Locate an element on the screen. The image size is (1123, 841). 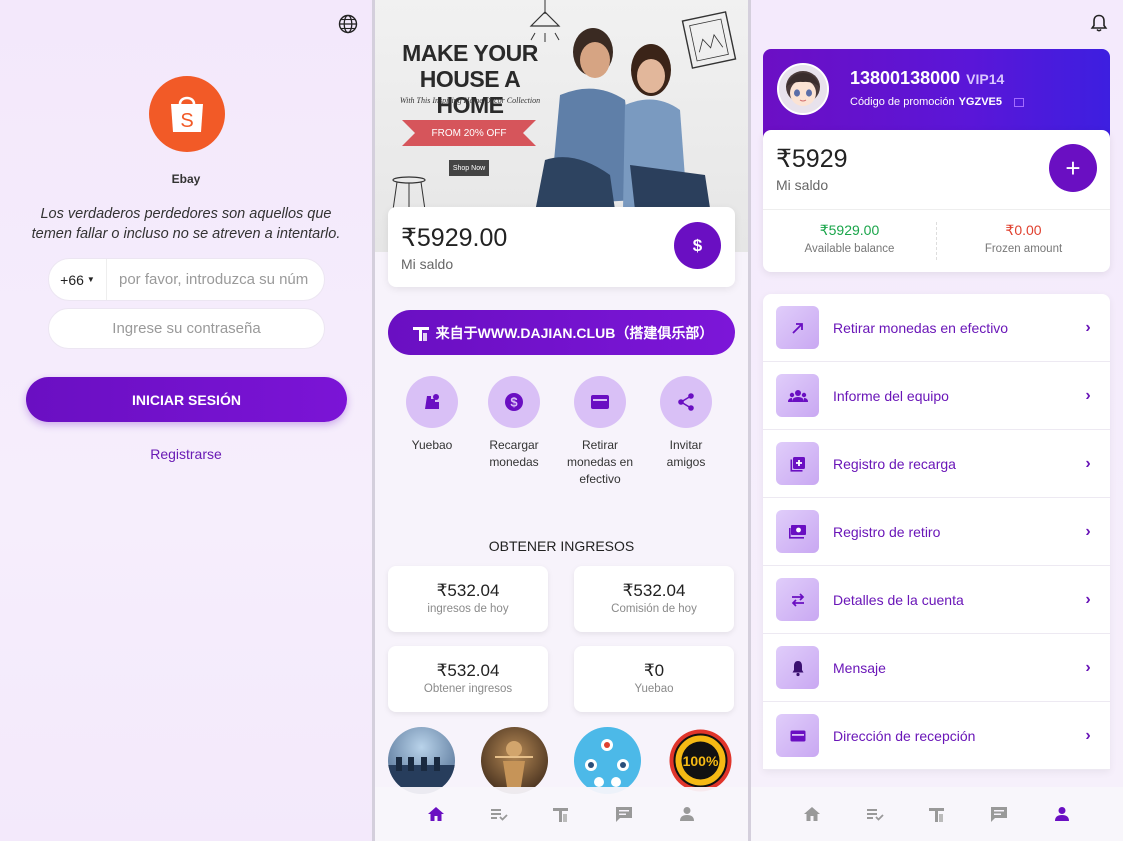
discount-badge: FROM 20% OFF is located at coordinates (469, 133).